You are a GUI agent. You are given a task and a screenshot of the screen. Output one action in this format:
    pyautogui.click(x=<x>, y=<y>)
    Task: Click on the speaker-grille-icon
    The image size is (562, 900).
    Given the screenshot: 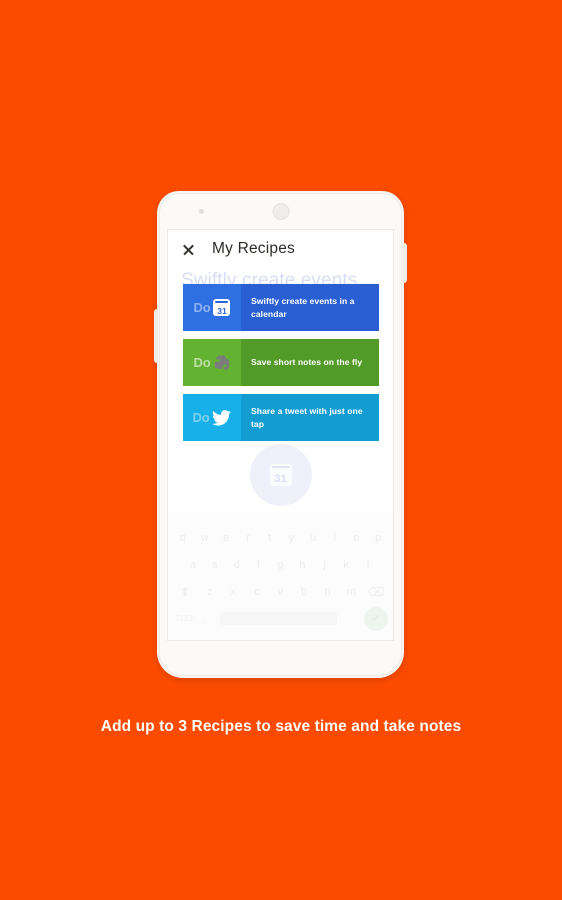 What is the action you would take?
    pyautogui.click(x=280, y=211)
    